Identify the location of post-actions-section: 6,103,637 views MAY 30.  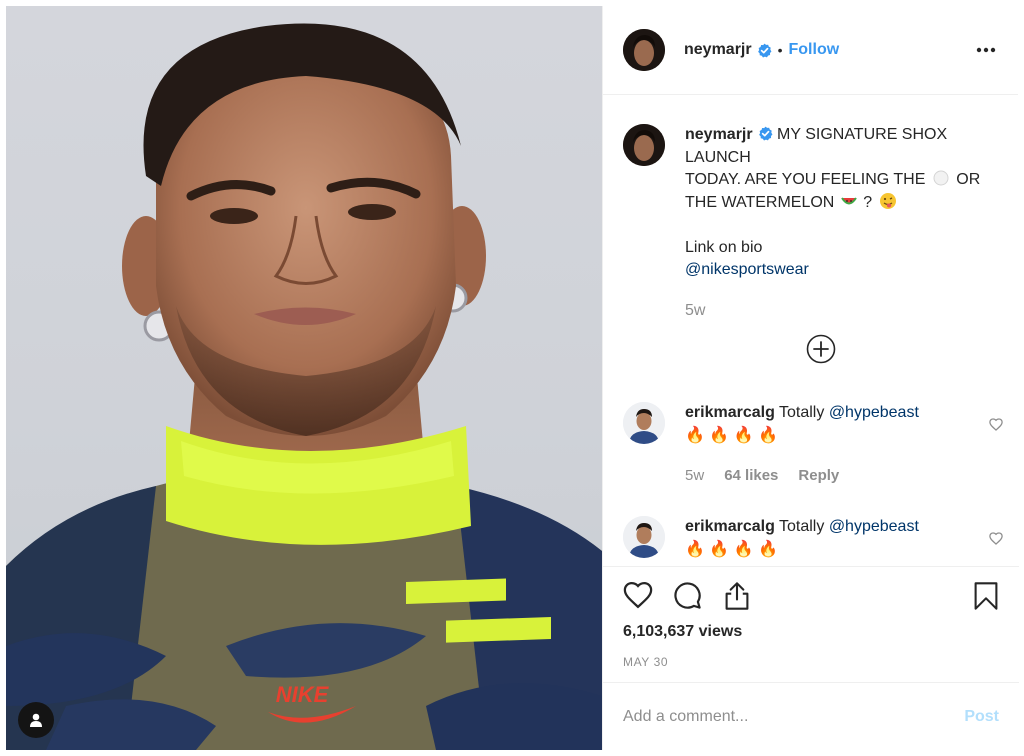
(811, 624).